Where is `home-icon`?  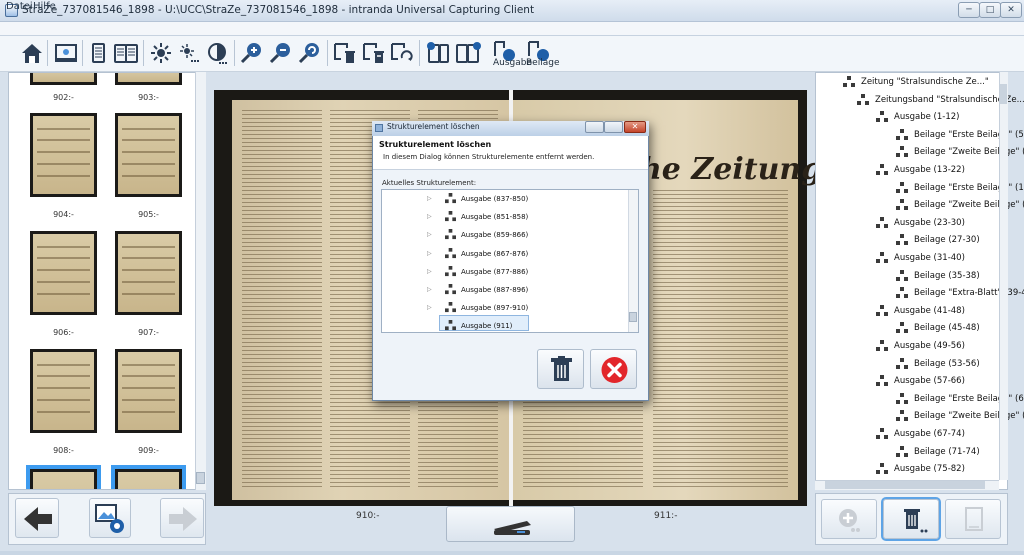 home-icon is located at coordinates (32, 53).